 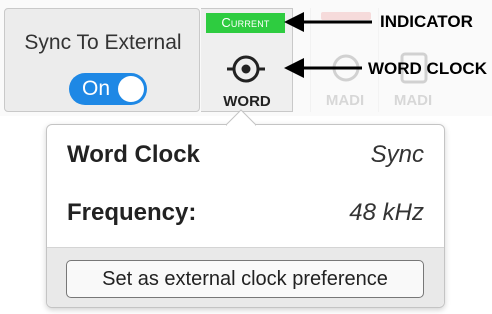 I want to click on word-clock-annotation: WORD CLOCK, so click(x=427, y=68).